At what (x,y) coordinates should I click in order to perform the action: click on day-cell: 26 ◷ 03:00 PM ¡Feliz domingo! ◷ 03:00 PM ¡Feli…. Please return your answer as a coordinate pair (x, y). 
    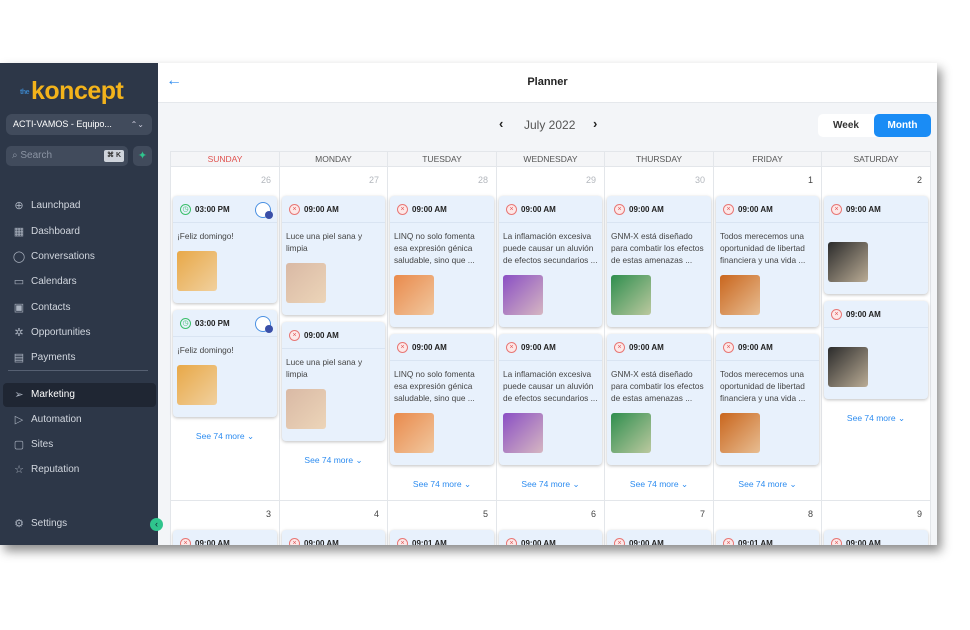
    Looking at the image, I should click on (225, 334).